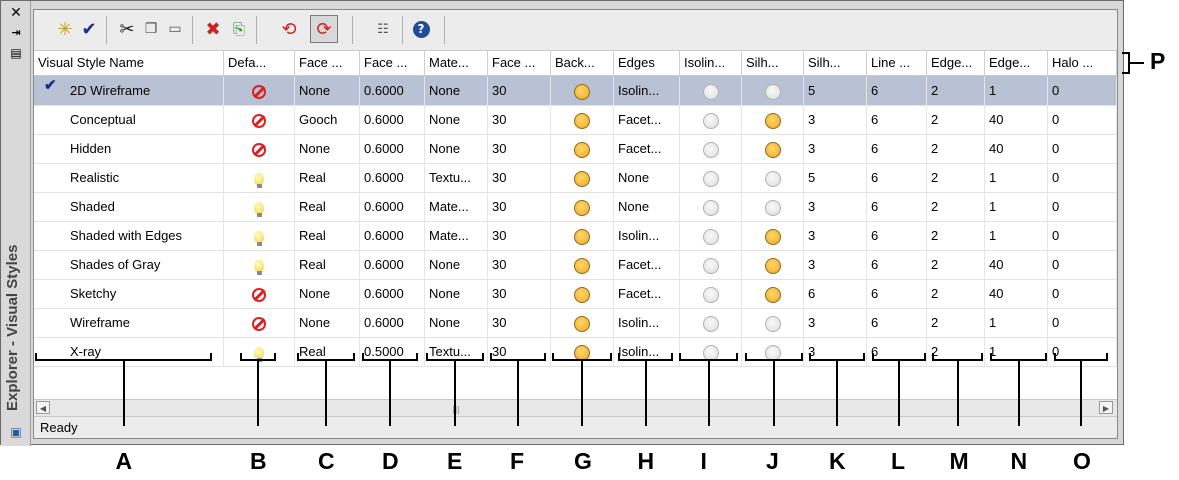 This screenshot has height=480, width=1179. What do you see at coordinates (327, 177) in the screenshot?
I see `table-cell: Real` at bounding box center [327, 177].